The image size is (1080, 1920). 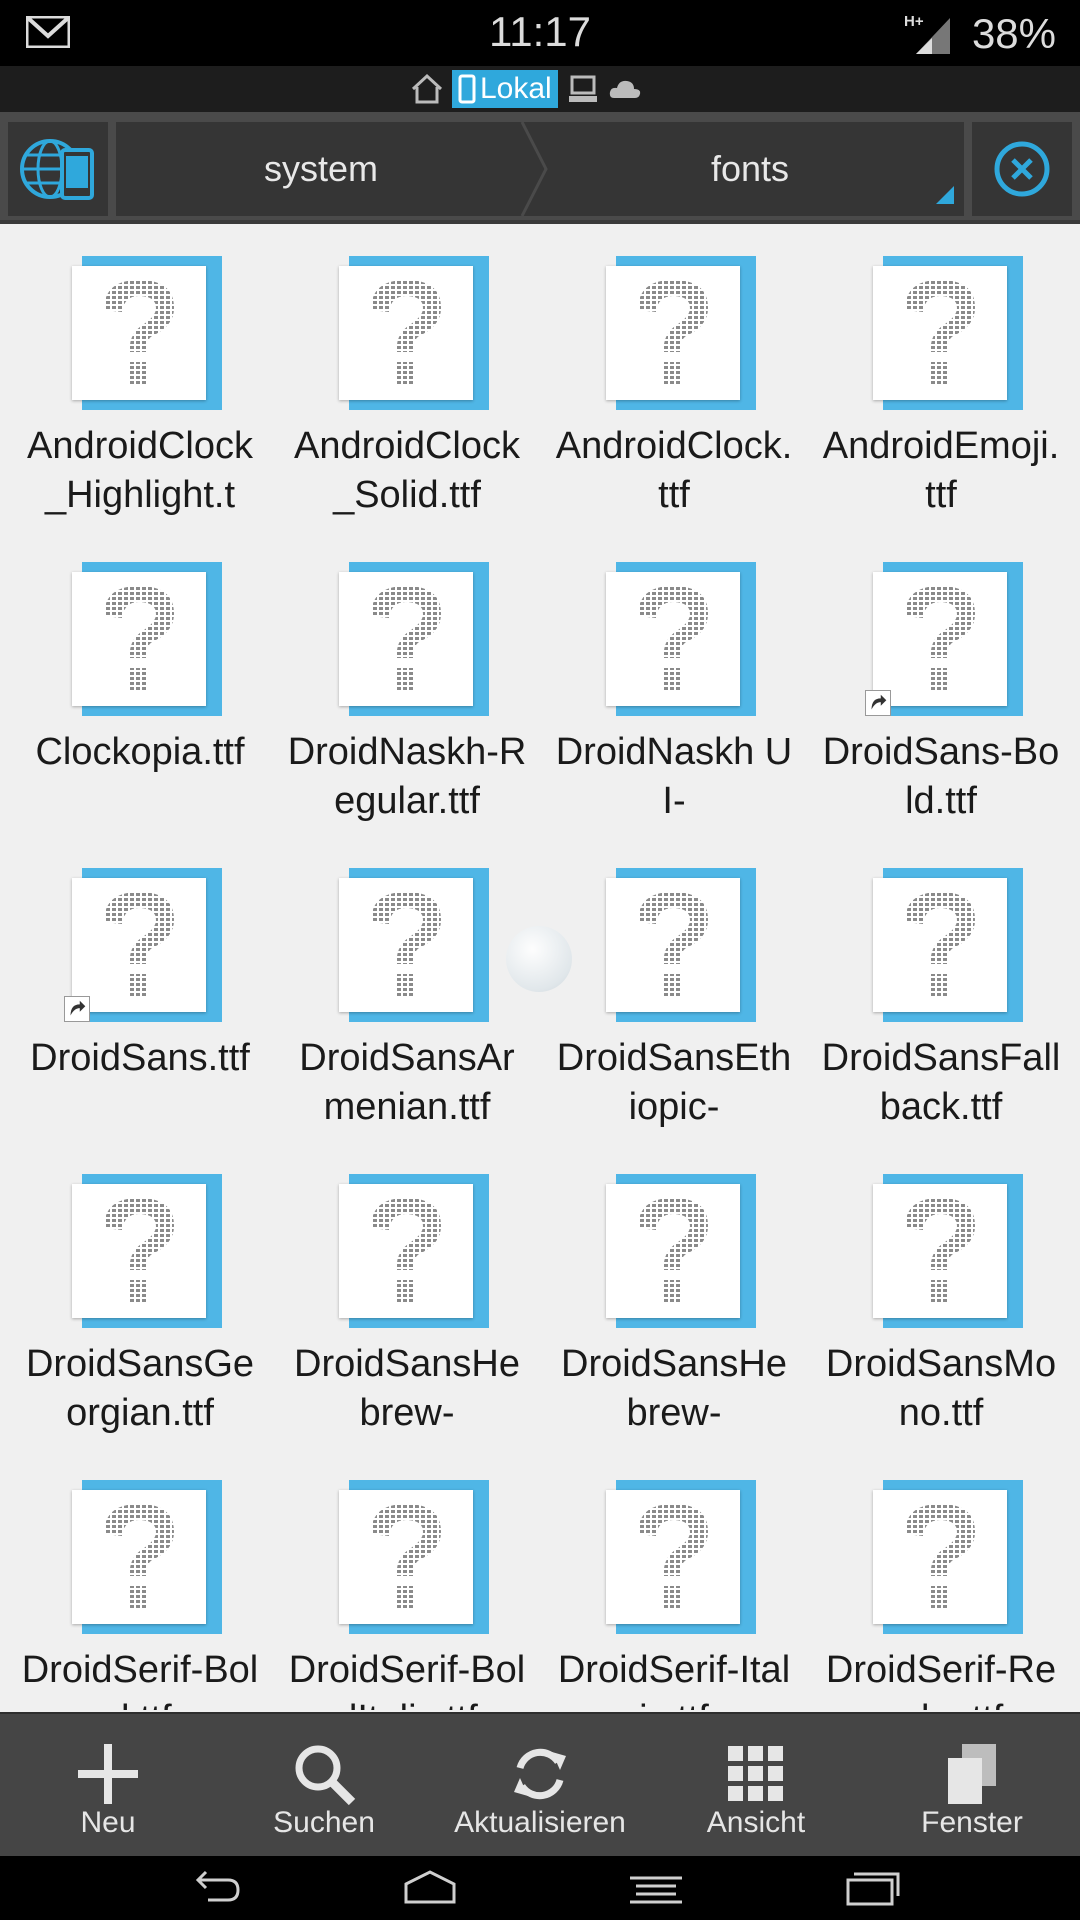 What do you see at coordinates (406, 995) in the screenshot?
I see `file-item: DroidSansArmenian.ttf` at bounding box center [406, 995].